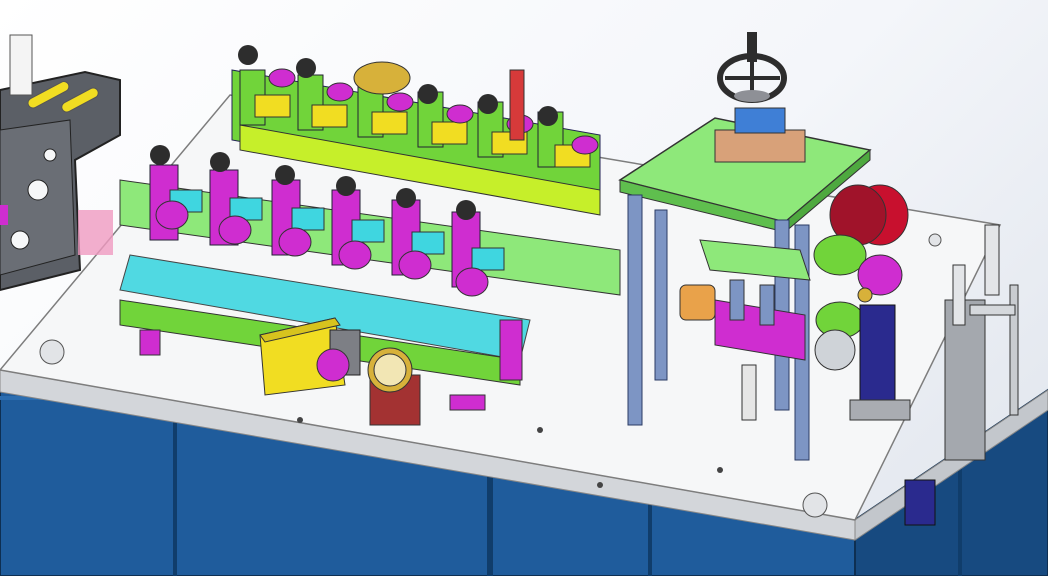  I want to click on upper-gear, so click(382, 78).